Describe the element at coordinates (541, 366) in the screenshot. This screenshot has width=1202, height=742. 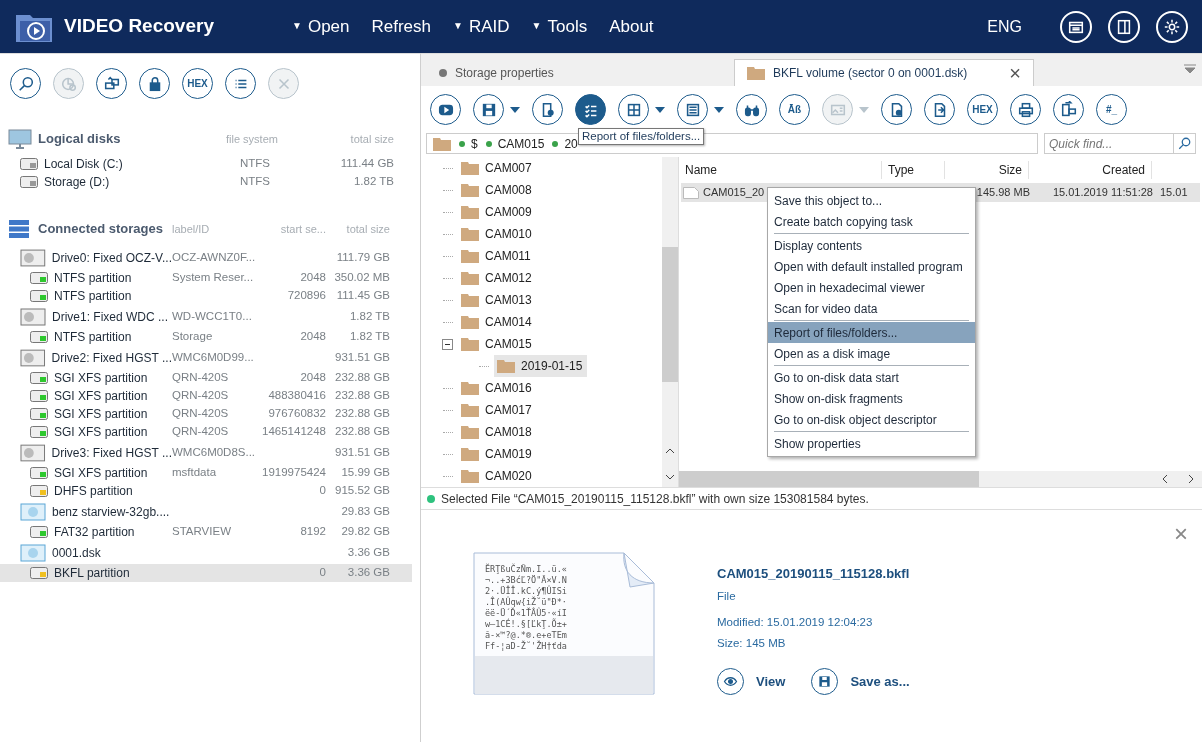
I see `tree-item: 2019-01-15` at that location.